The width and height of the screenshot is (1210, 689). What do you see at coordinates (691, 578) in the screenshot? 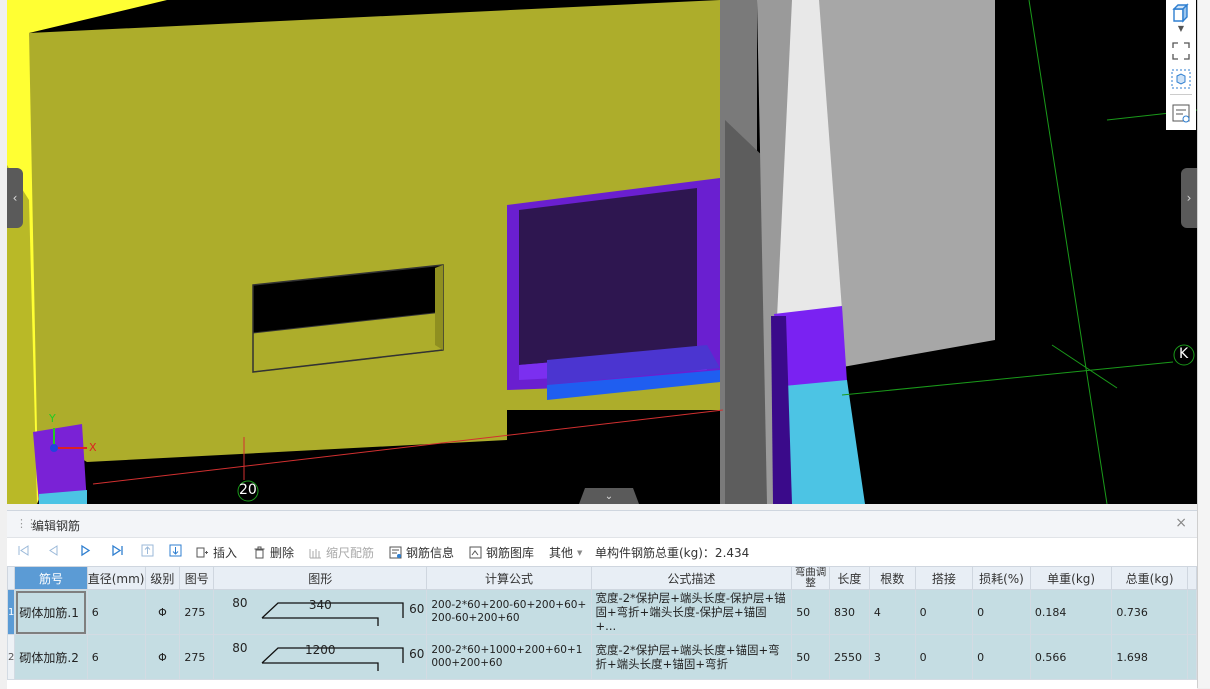
I see `column-header: 公式描述` at bounding box center [691, 578].